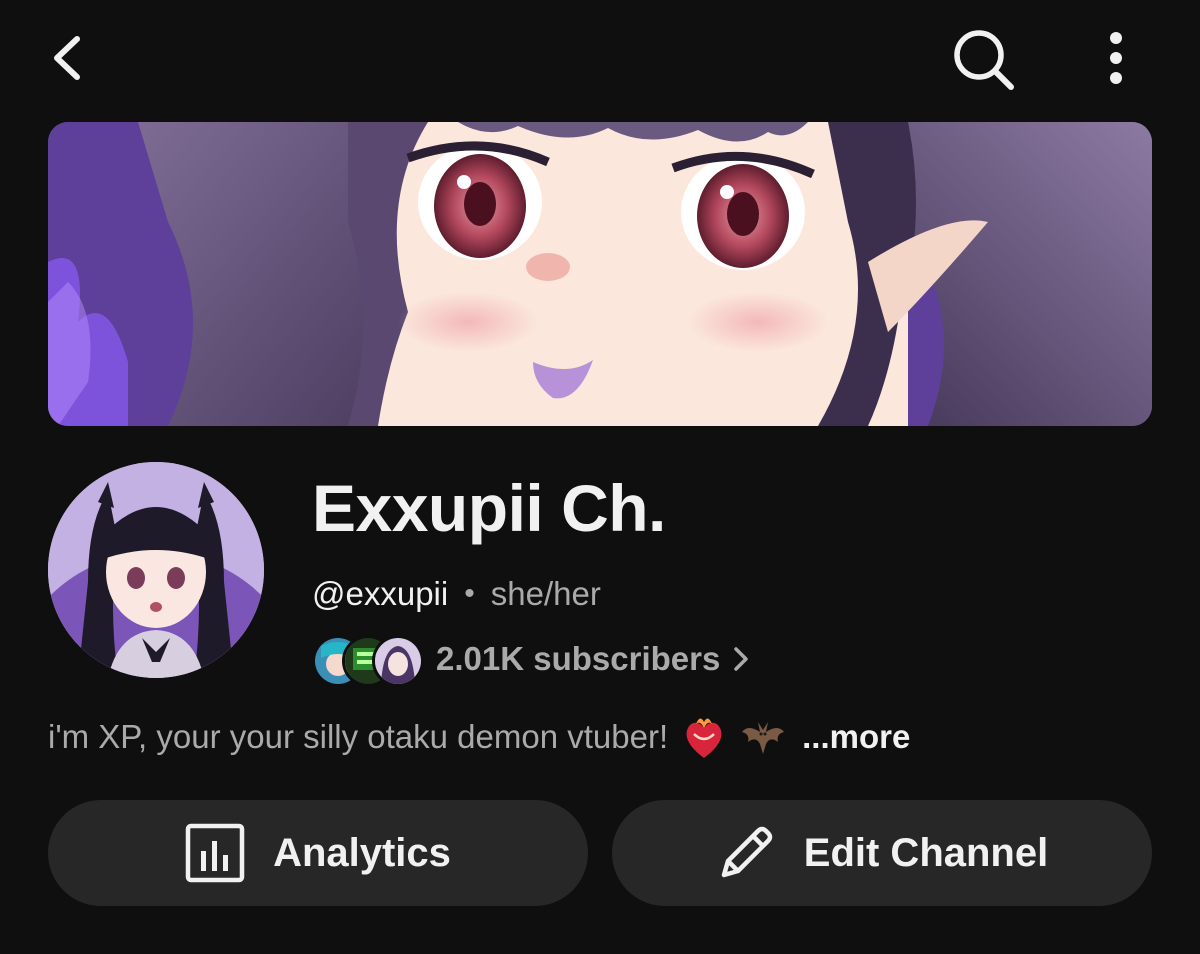  What do you see at coordinates (215, 853) in the screenshot?
I see `analytics-icon` at bounding box center [215, 853].